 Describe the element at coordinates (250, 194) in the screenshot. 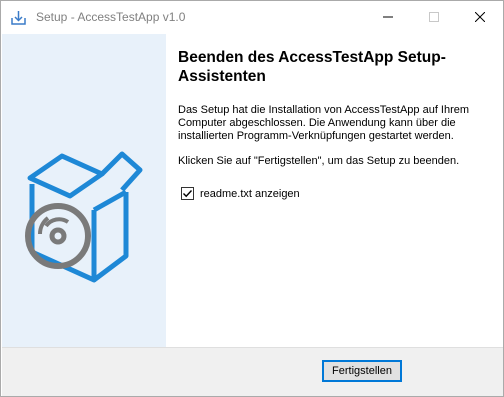

I see `readme-checkbox-label: readme.txt anzeigen` at that location.